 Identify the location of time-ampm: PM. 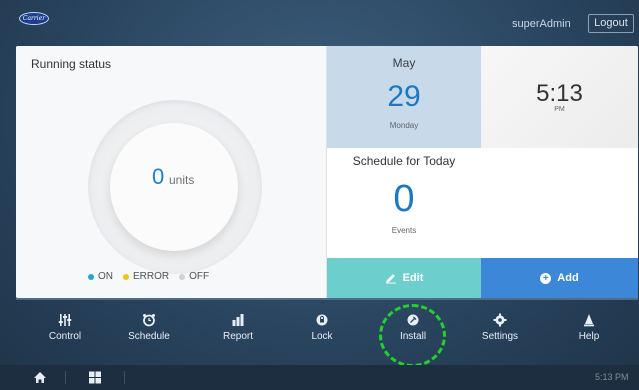
(559, 109).